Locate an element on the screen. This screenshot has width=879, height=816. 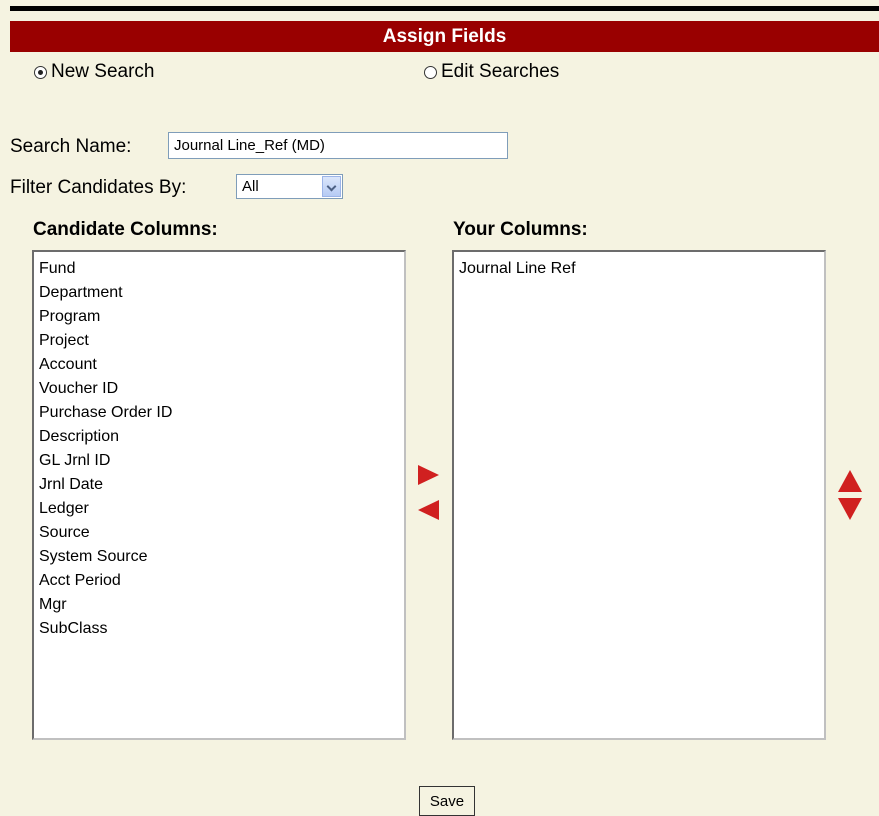
search-name-label: Search Name: is located at coordinates (71, 146).